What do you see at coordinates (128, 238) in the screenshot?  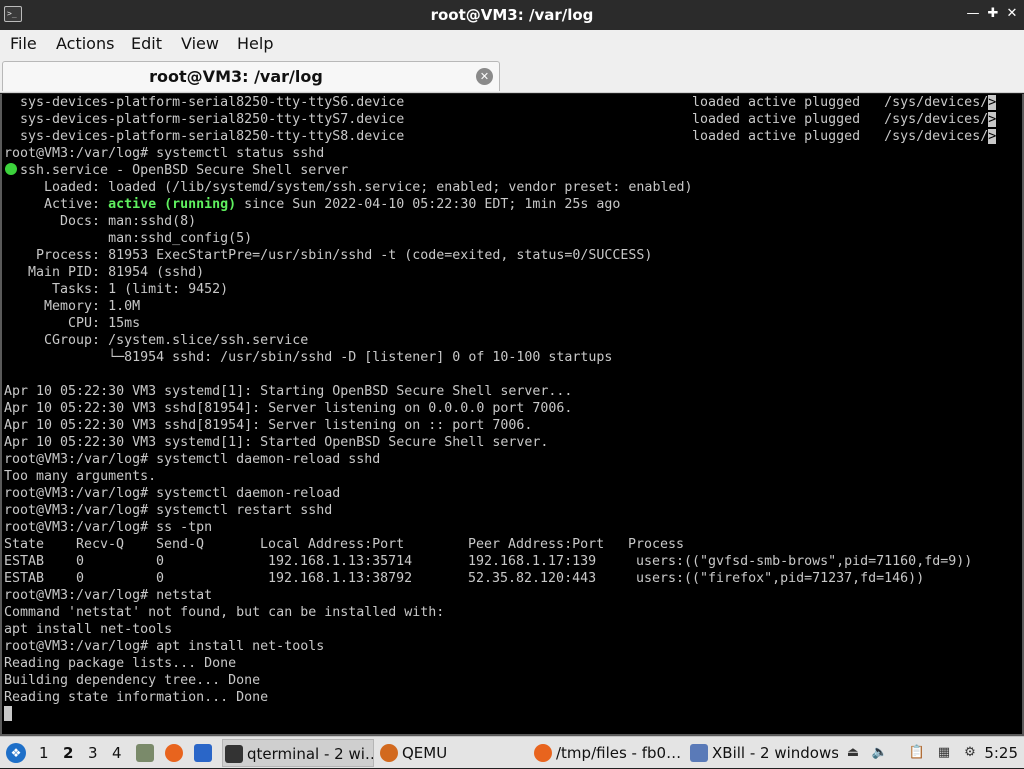 I see `terminal-line: man:sshd_config(5)` at bounding box center [128, 238].